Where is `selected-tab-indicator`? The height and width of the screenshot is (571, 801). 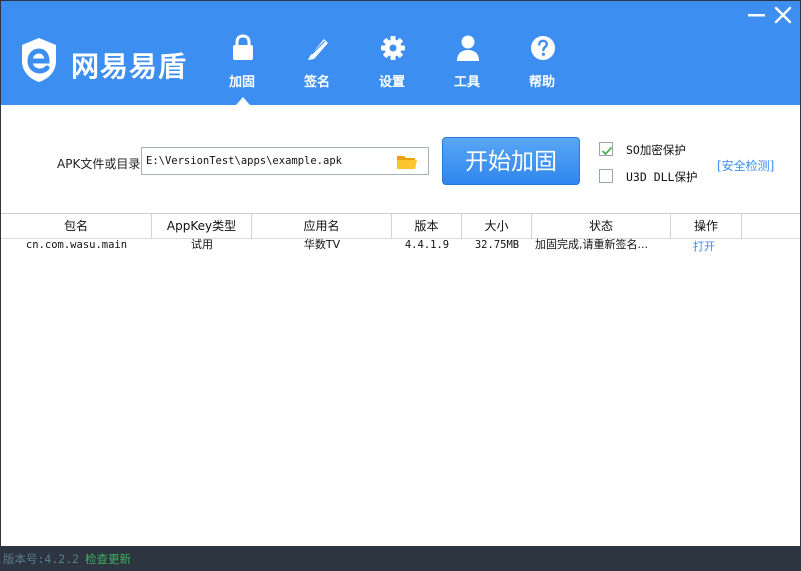 selected-tab-indicator is located at coordinates (243, 101).